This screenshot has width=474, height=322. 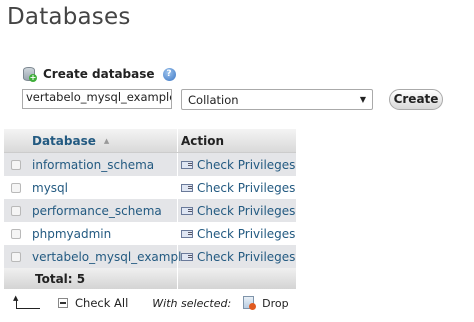 What do you see at coordinates (26, 302) in the screenshot?
I see `arrow-up-icon: ▲` at bounding box center [26, 302].